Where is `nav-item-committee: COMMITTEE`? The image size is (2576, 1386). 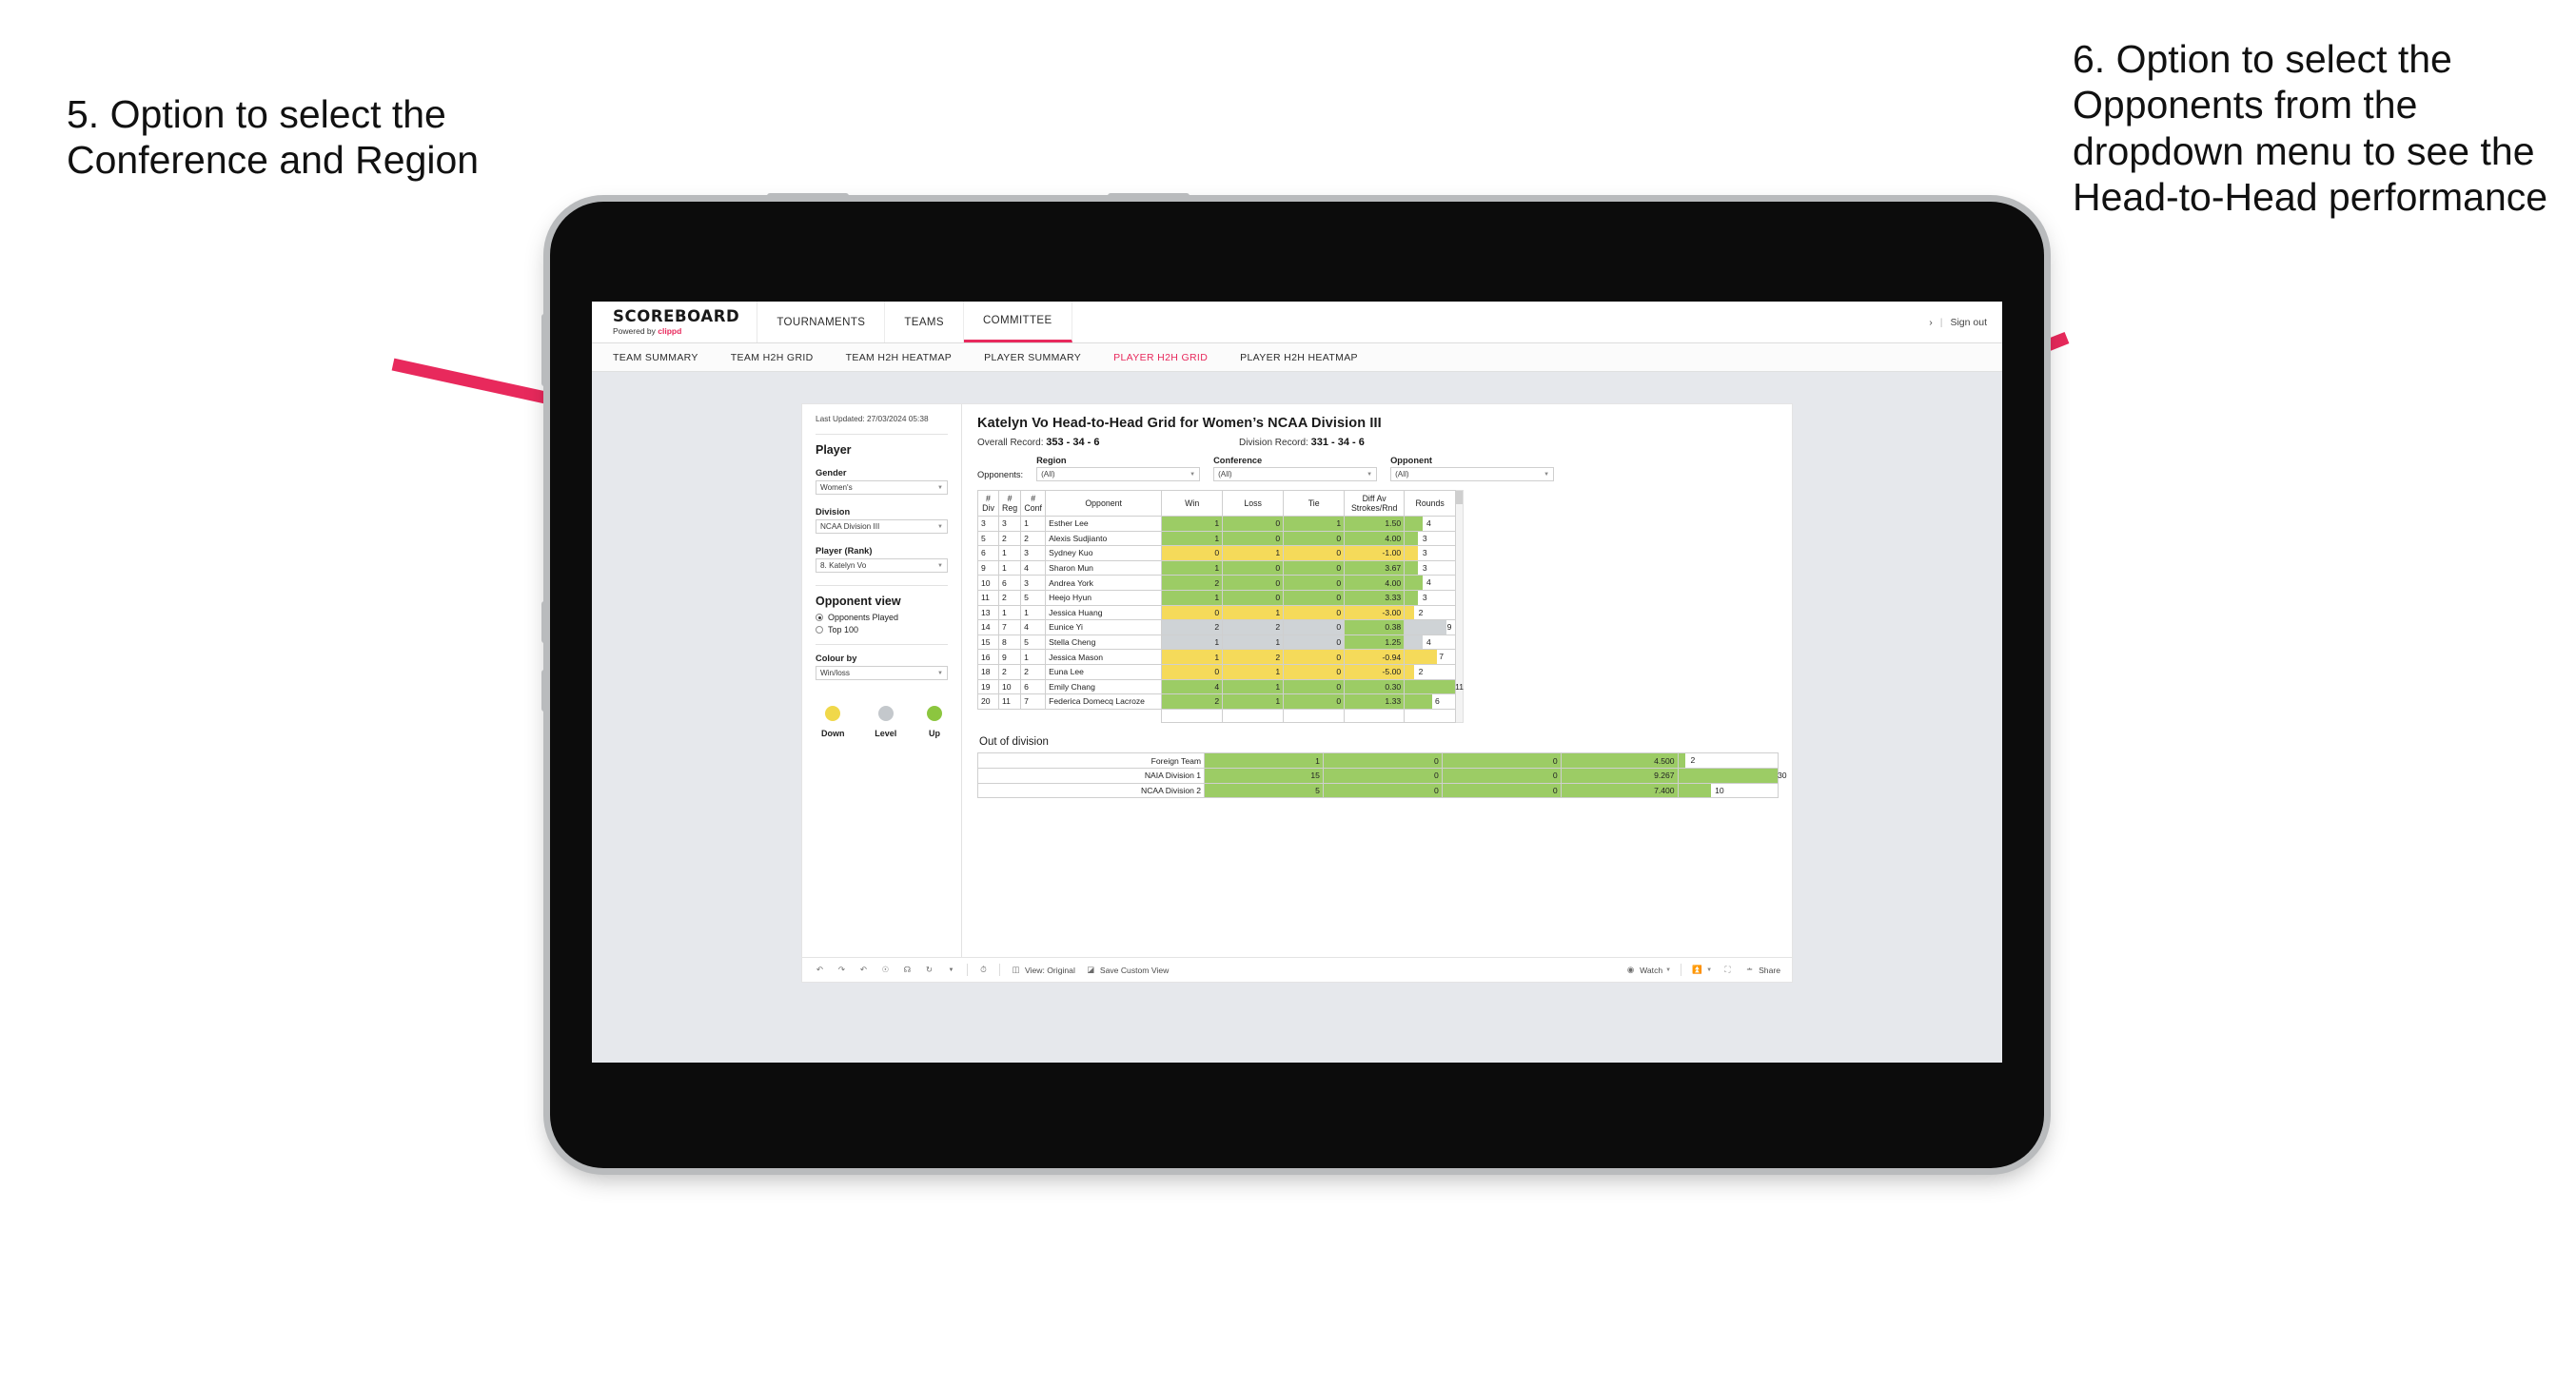
nav-item-committee: COMMITTEE is located at coordinates (1017, 322).